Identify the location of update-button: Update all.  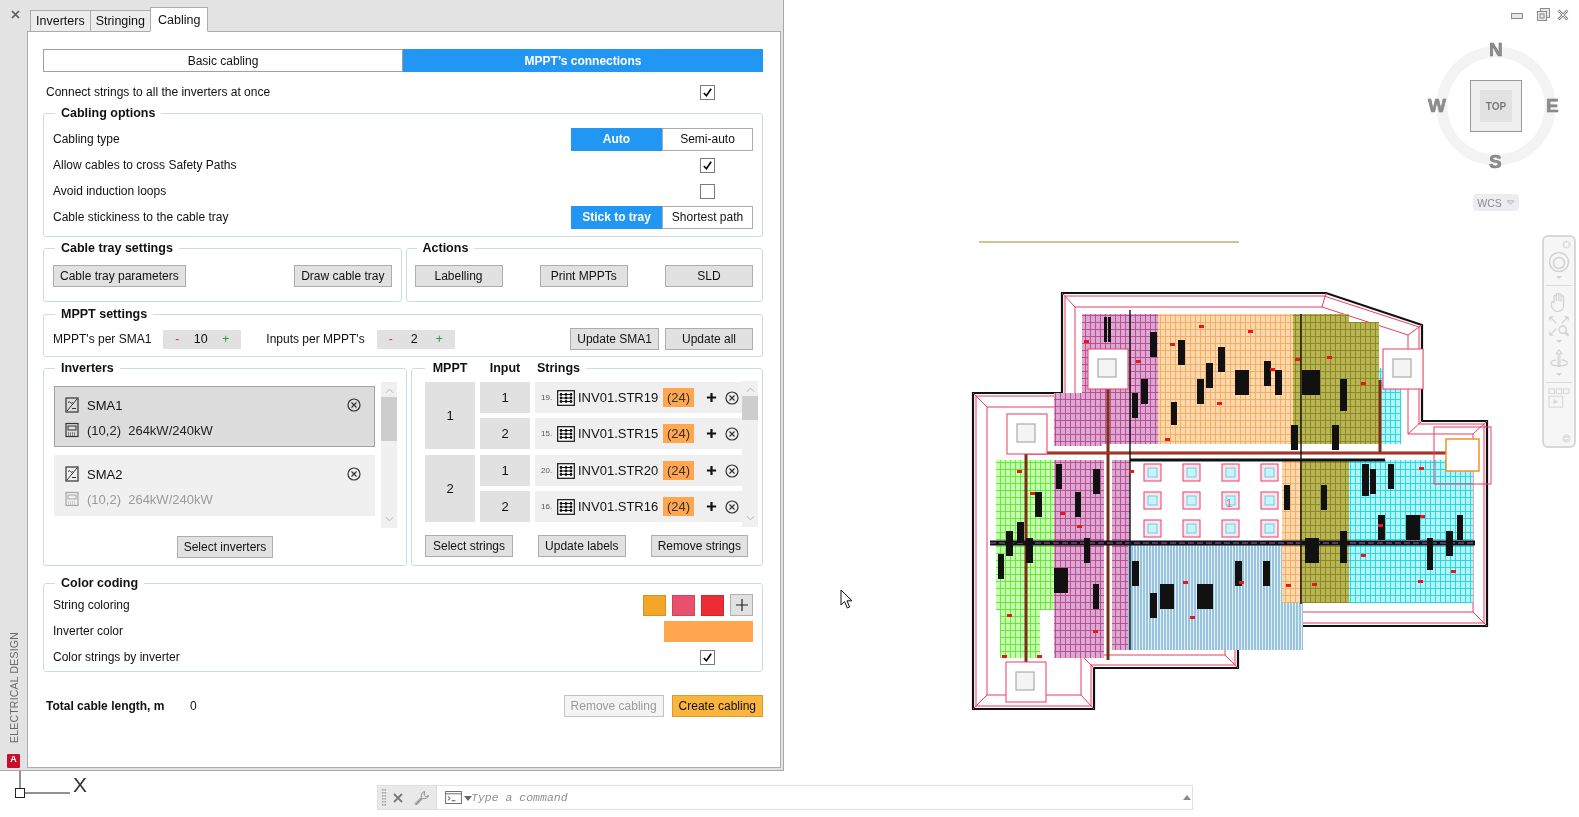
(709, 339).